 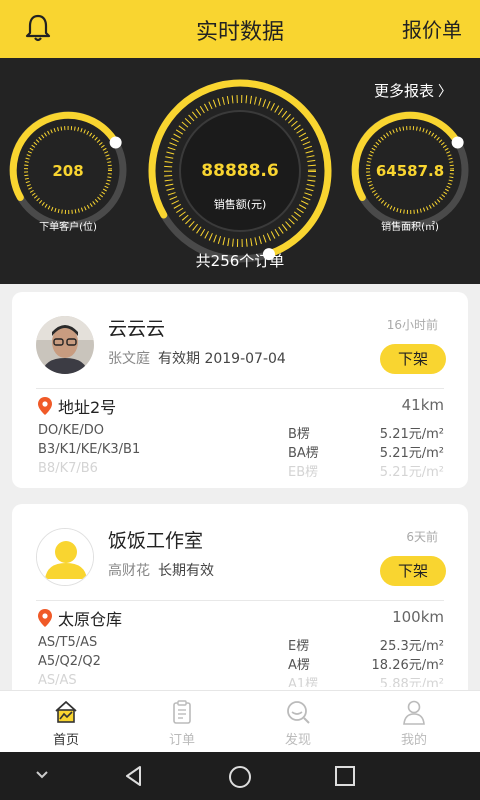 What do you see at coordinates (222, 359) in the screenshot?
I see `validity-text: 有效期 2019-07-04` at bounding box center [222, 359].